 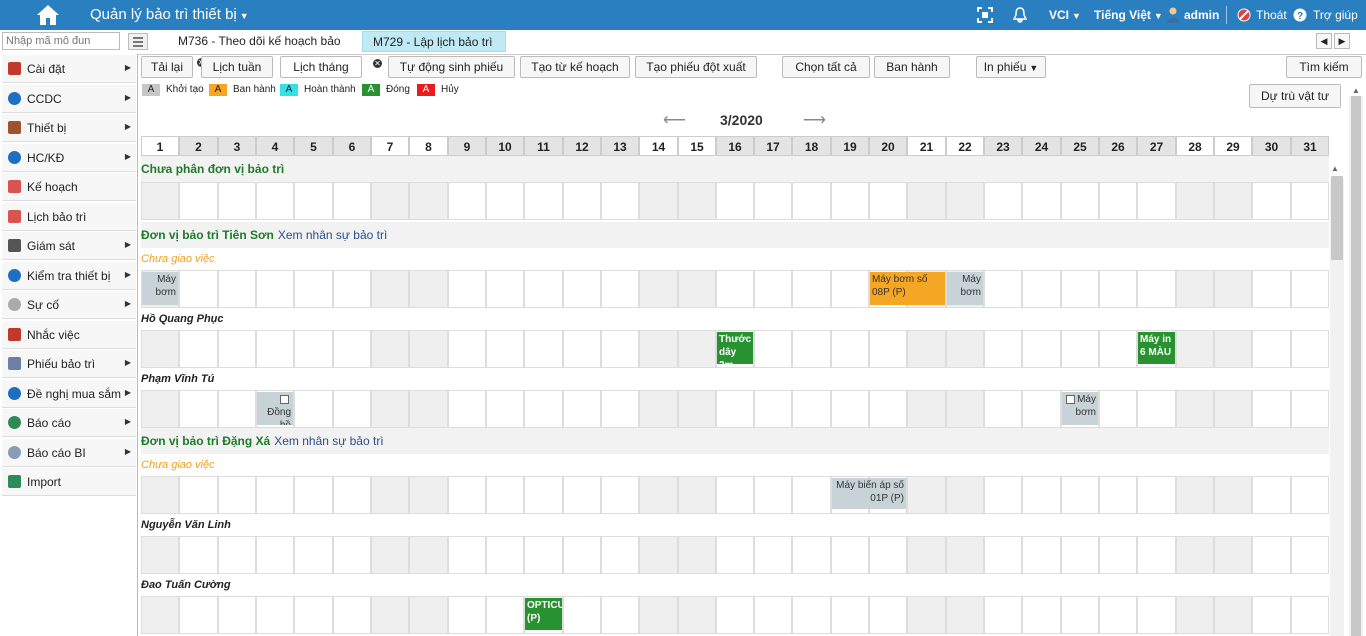 What do you see at coordinates (735, 348) in the screenshot?
I see `maintenance-event: Thước dây 2m` at bounding box center [735, 348].